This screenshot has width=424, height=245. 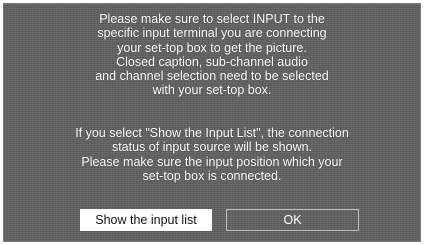 What do you see at coordinates (212, 61) in the screenshot?
I see `instruction-line: Closed caption, sub-channel audio` at bounding box center [212, 61].